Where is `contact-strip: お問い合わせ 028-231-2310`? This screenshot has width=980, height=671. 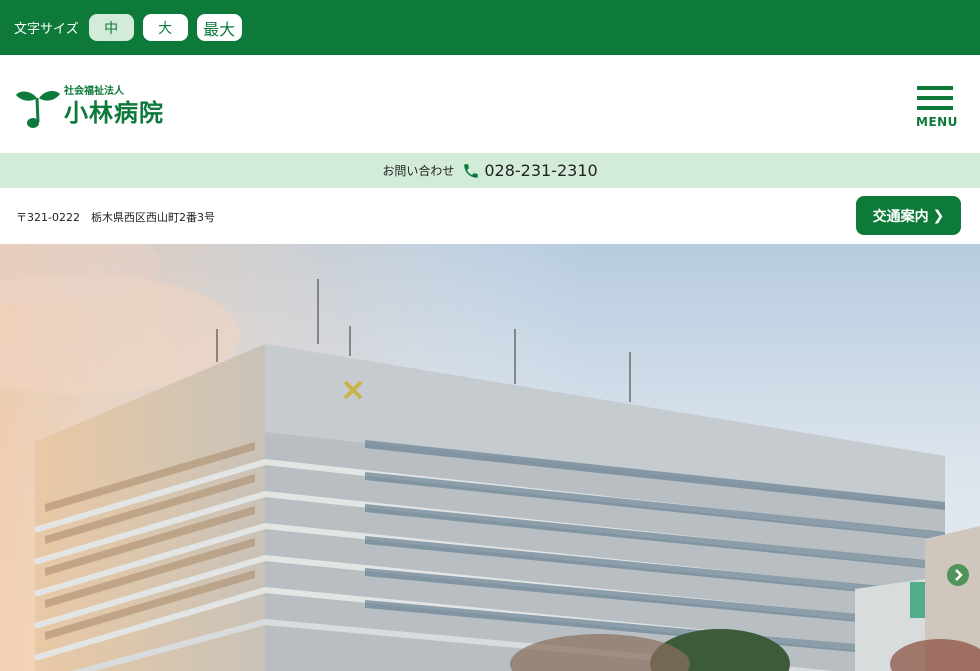
contact-strip: お問い合わせ 028-231-2310 is located at coordinates (490, 170).